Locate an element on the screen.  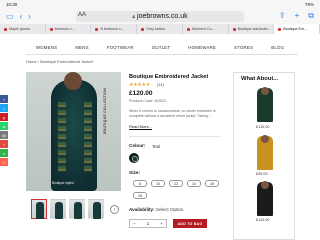
what-about-panel: What About... £110.00 £99.00 £110.00 is located at coordinates (264, 156).